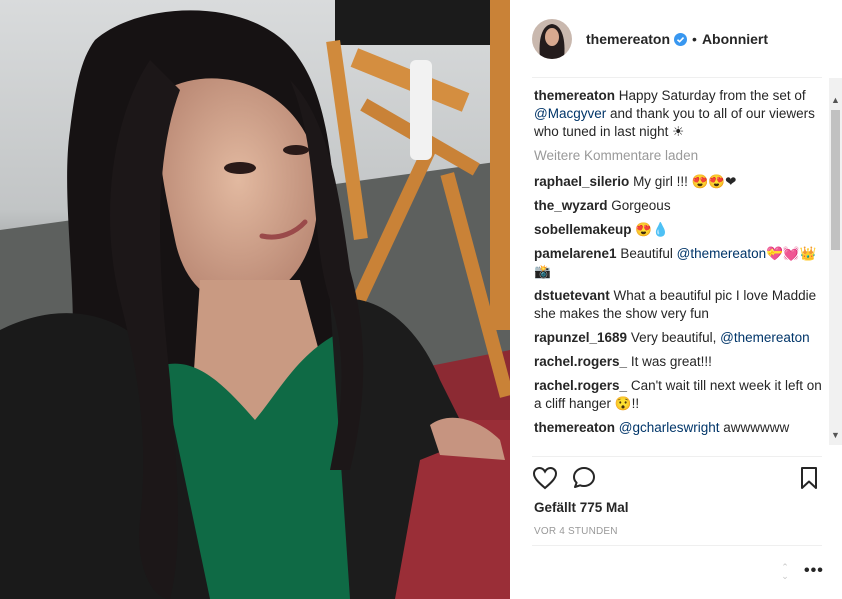 This screenshot has width=842, height=599. Describe the element at coordinates (681, 39) in the screenshot. I see `verified-badge-icon` at that location.